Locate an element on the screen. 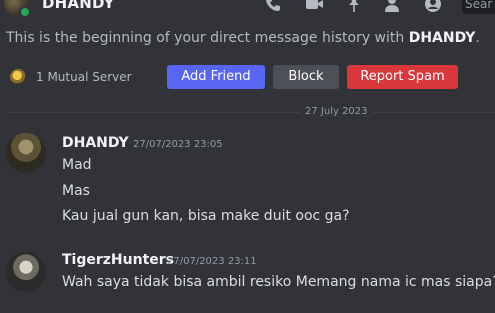  report-spam-button: Report Spam is located at coordinates (402, 77).